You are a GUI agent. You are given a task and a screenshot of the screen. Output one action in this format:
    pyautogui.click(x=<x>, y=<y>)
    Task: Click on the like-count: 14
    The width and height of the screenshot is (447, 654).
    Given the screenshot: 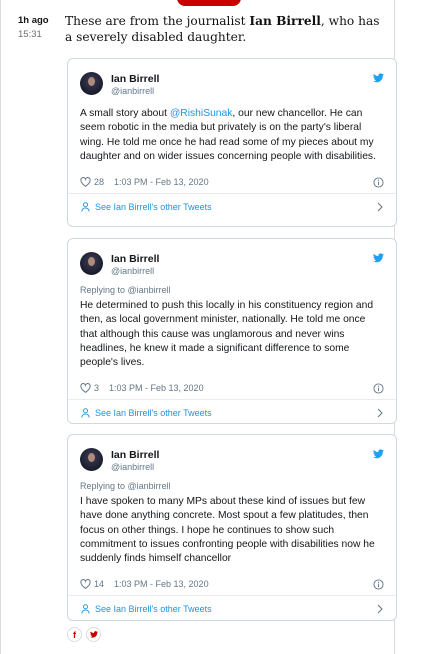 What is the action you would take?
    pyautogui.click(x=99, y=584)
    